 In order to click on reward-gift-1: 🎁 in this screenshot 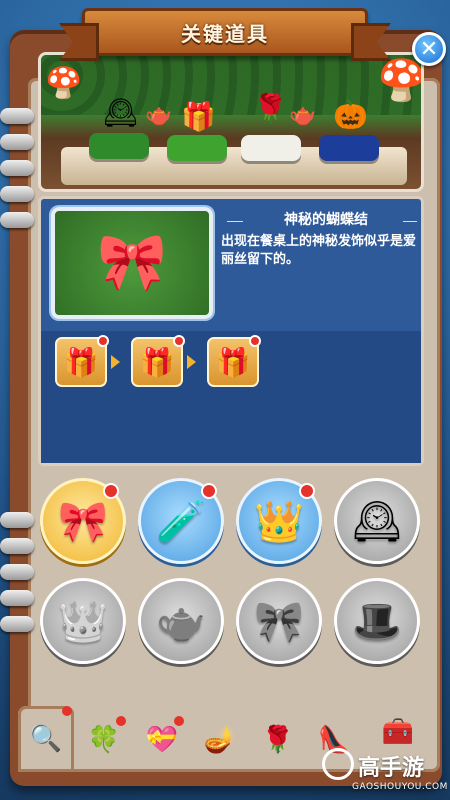, I will do `click(82, 361)`.